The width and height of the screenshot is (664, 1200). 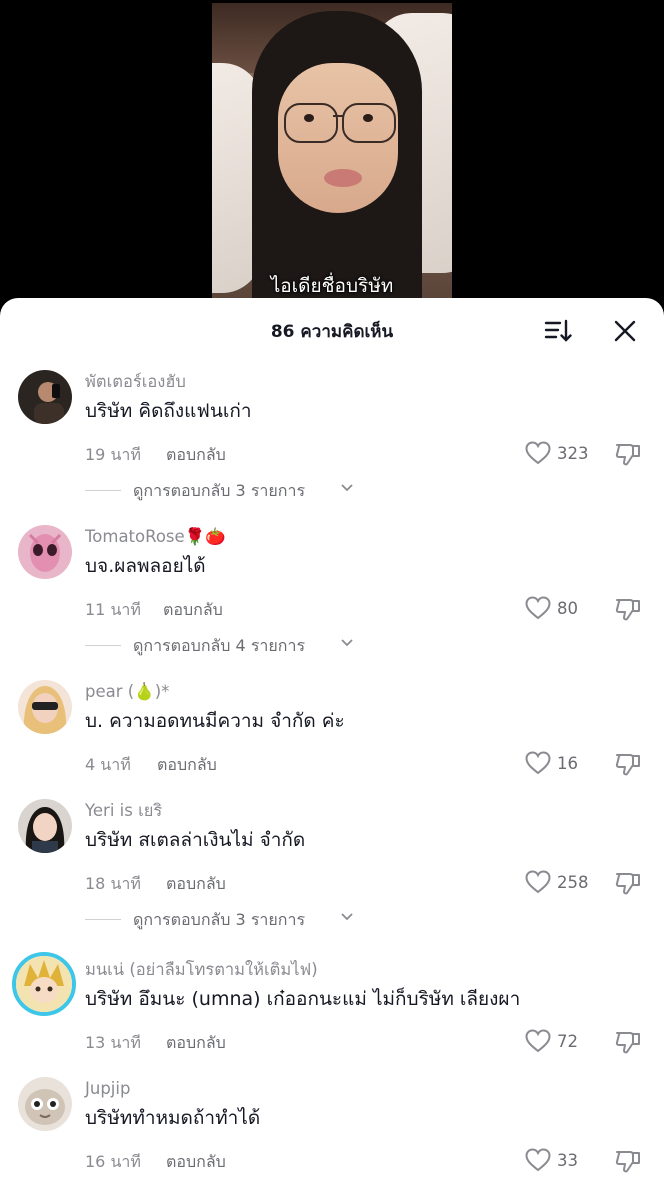 What do you see at coordinates (364, 1161) in the screenshot?
I see `comment-meta: 16 นาที ตอบกลับ 33` at bounding box center [364, 1161].